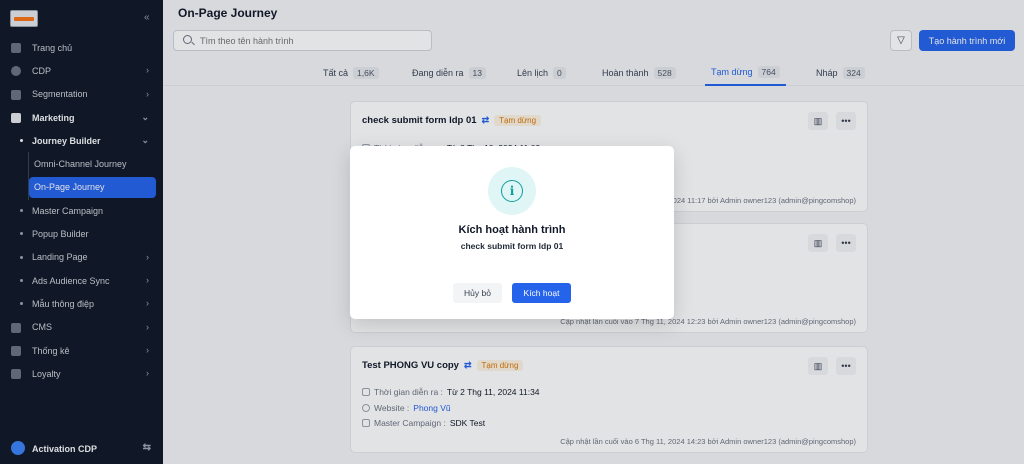 Image resolution: width=1024 pixels, height=464 pixels. I want to click on info-icon-wrap: i, so click(512, 191).